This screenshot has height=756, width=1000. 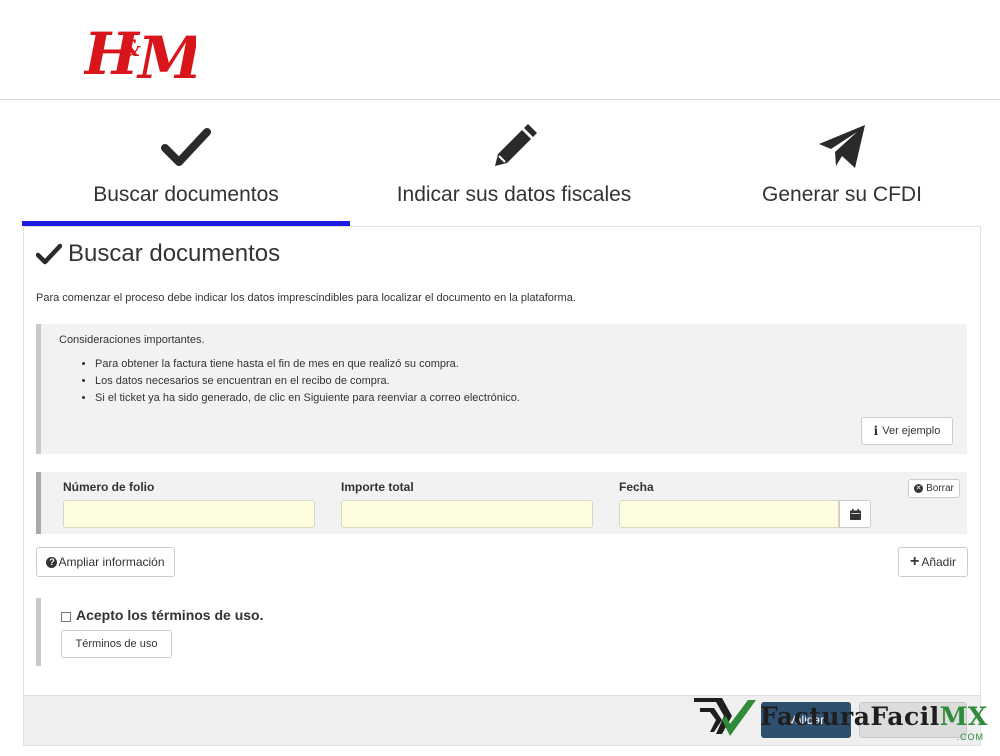 What do you see at coordinates (66, 617) in the screenshot?
I see `accept-terms-checkbox` at bounding box center [66, 617].